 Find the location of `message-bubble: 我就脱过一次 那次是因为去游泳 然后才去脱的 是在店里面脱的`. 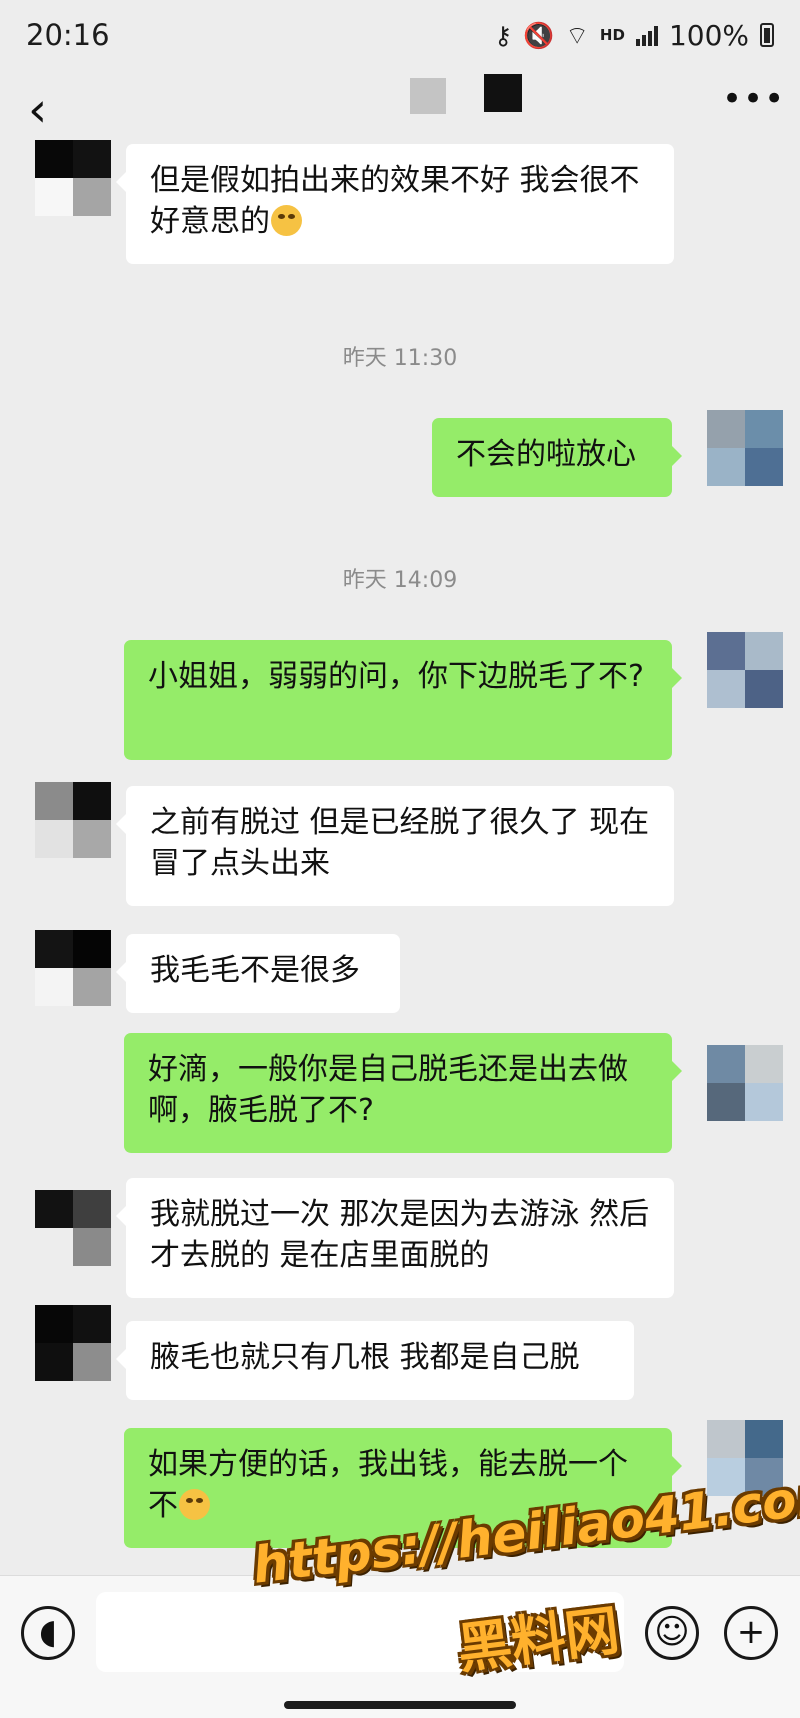

message-bubble: 我就脱过一次 那次是因为去游泳 然后才去脱的 是在店里面脱的 is located at coordinates (395, 1238).